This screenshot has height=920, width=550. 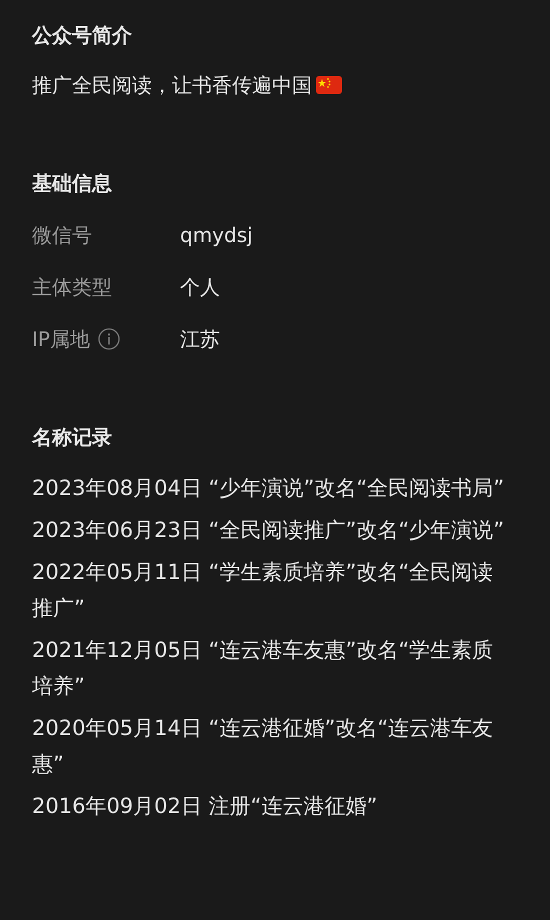 What do you see at coordinates (269, 488) in the screenshot?
I see `name-record: 2023年08月04日 “少年演说”改名“全民阅读书局”` at bounding box center [269, 488].